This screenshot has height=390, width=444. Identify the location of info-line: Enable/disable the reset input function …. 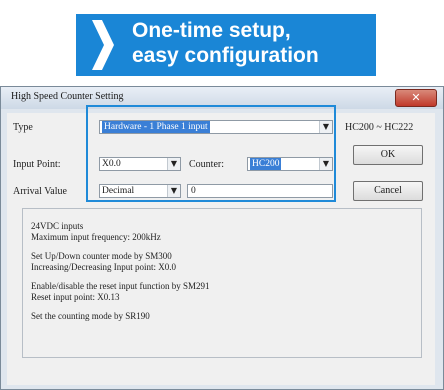
(120, 286).